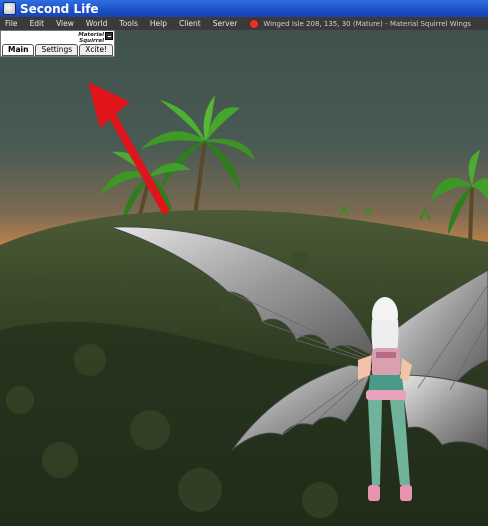  I want to click on menu-world: World, so click(97, 23).